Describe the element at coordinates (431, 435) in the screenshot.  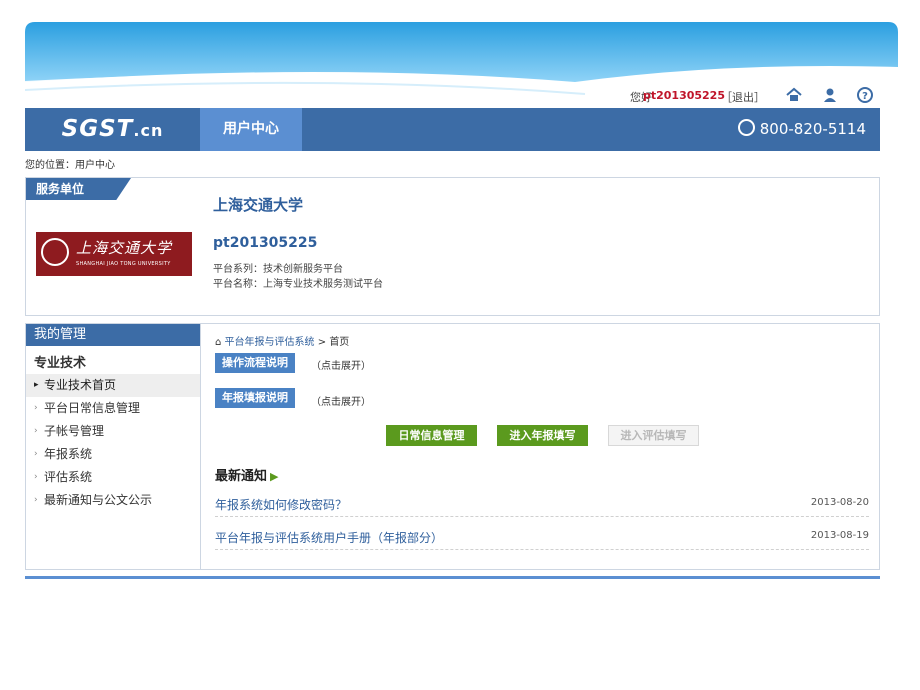
I see `daily-info-button: 日常信息管理` at that location.